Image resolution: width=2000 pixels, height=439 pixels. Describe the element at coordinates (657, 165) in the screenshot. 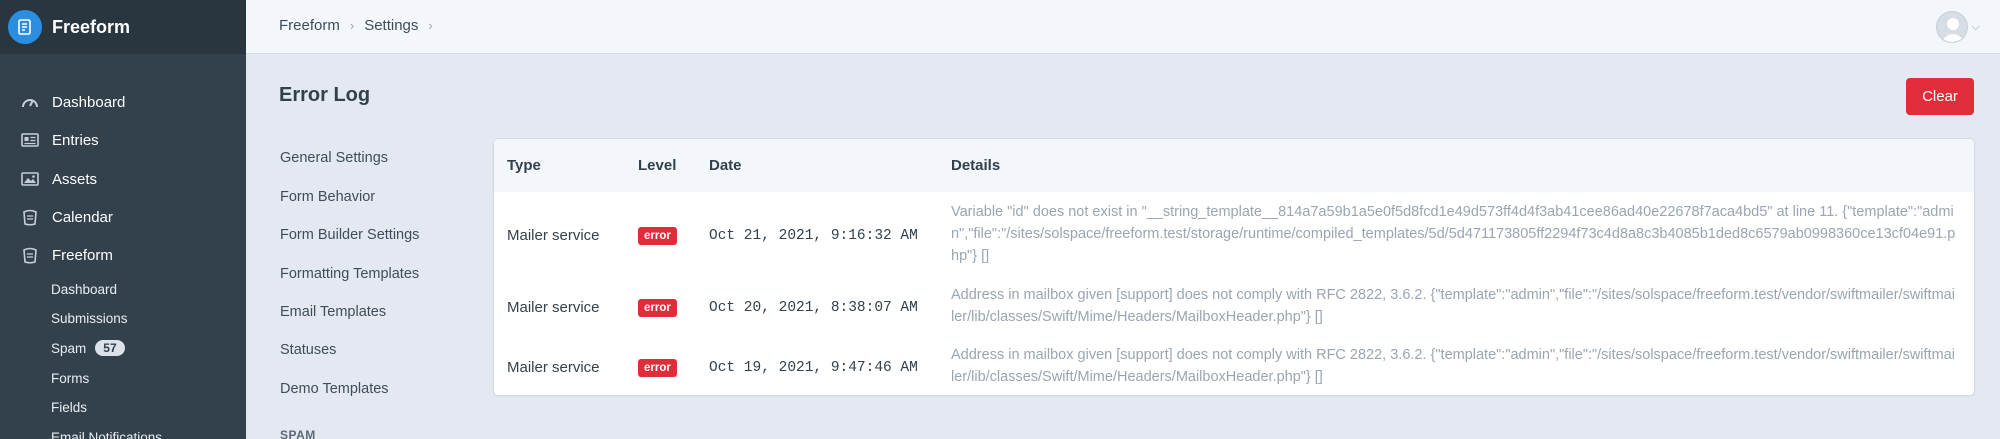

I see `column-header-level: Level` at that location.